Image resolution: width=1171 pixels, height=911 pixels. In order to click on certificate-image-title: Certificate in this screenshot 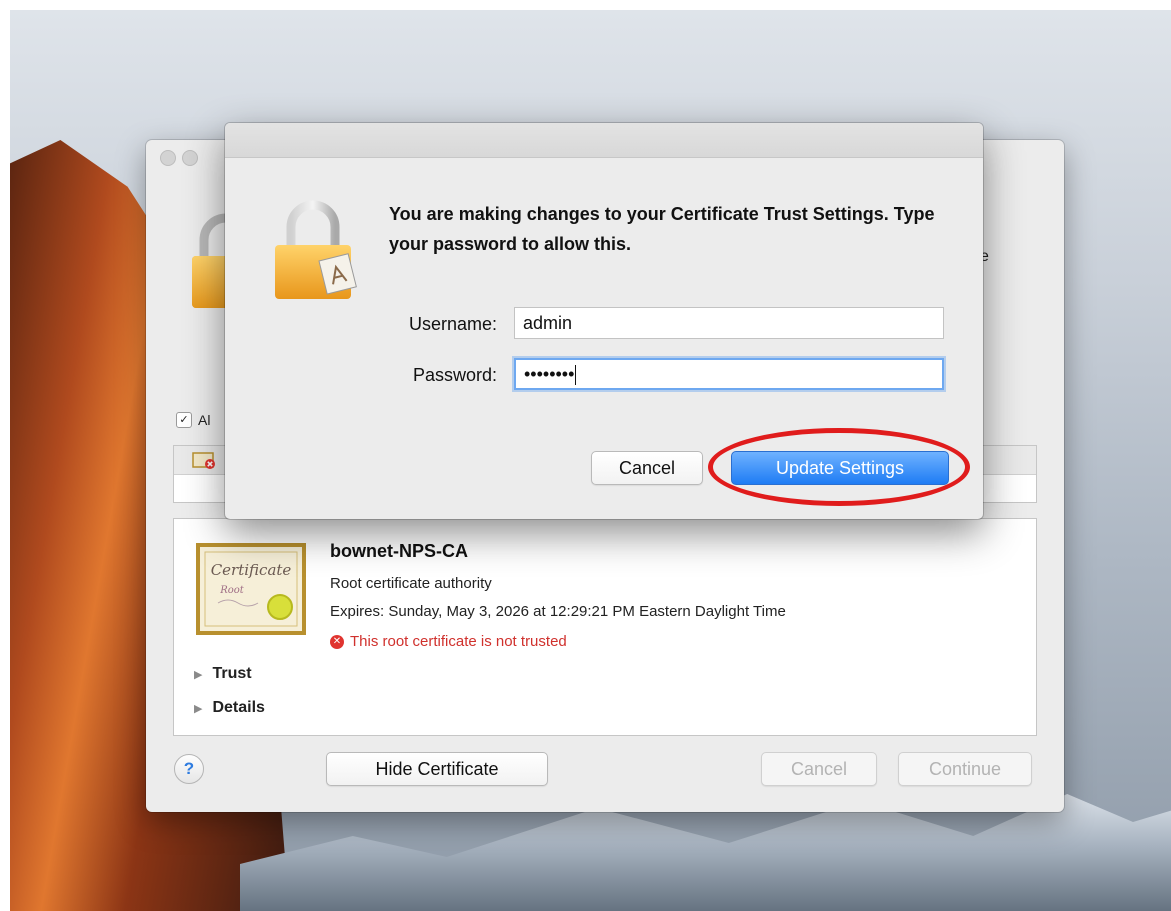, I will do `click(251, 570)`.